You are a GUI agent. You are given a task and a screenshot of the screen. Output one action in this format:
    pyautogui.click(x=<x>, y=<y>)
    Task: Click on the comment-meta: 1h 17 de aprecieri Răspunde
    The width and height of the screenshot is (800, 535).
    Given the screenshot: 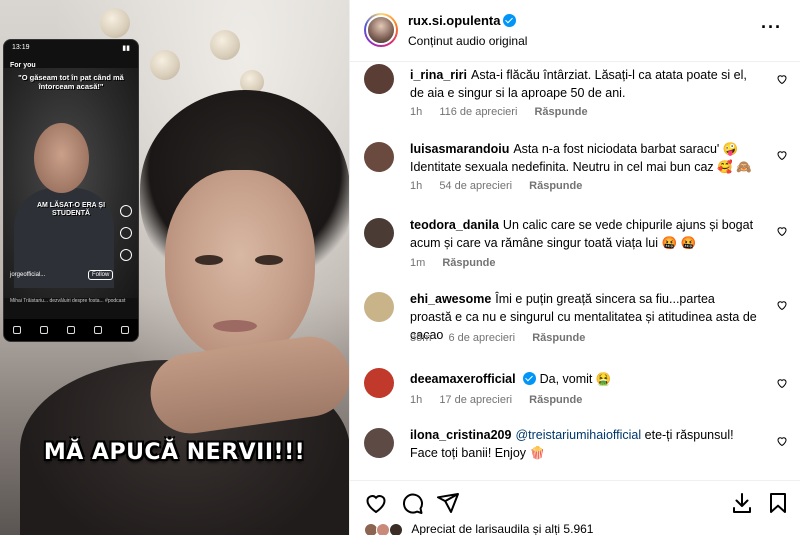 What is the action you would take?
    pyautogui.click(x=503, y=400)
    